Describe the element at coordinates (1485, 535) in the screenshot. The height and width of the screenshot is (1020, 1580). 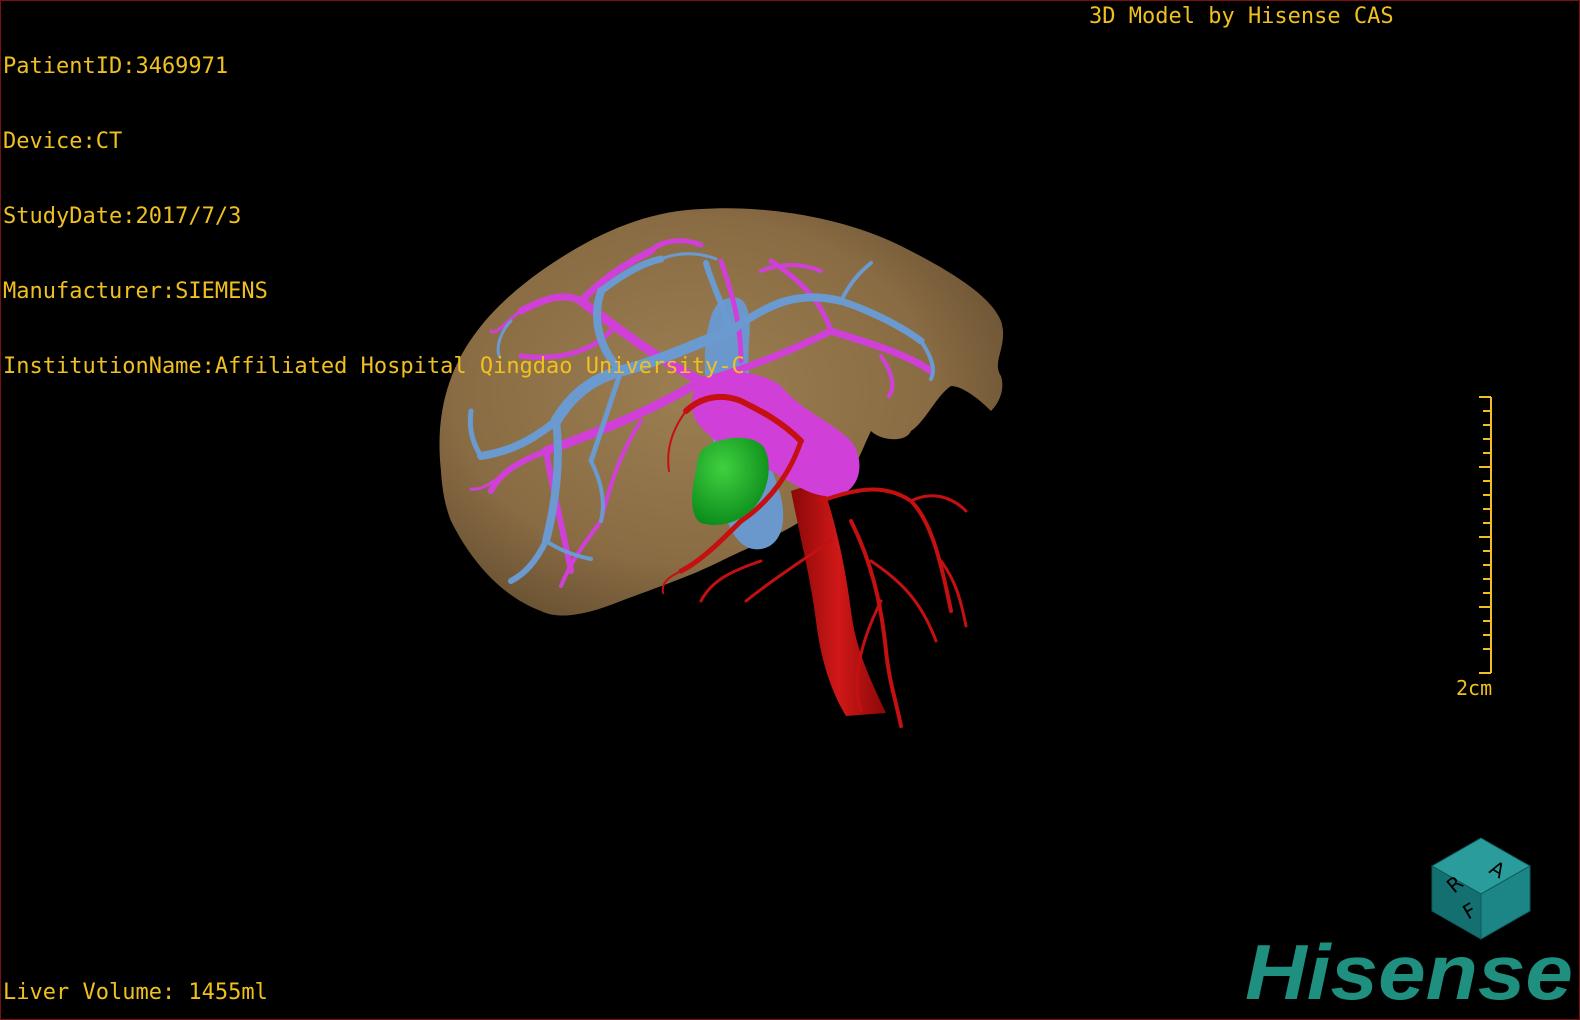
I see `scale-bar` at that location.